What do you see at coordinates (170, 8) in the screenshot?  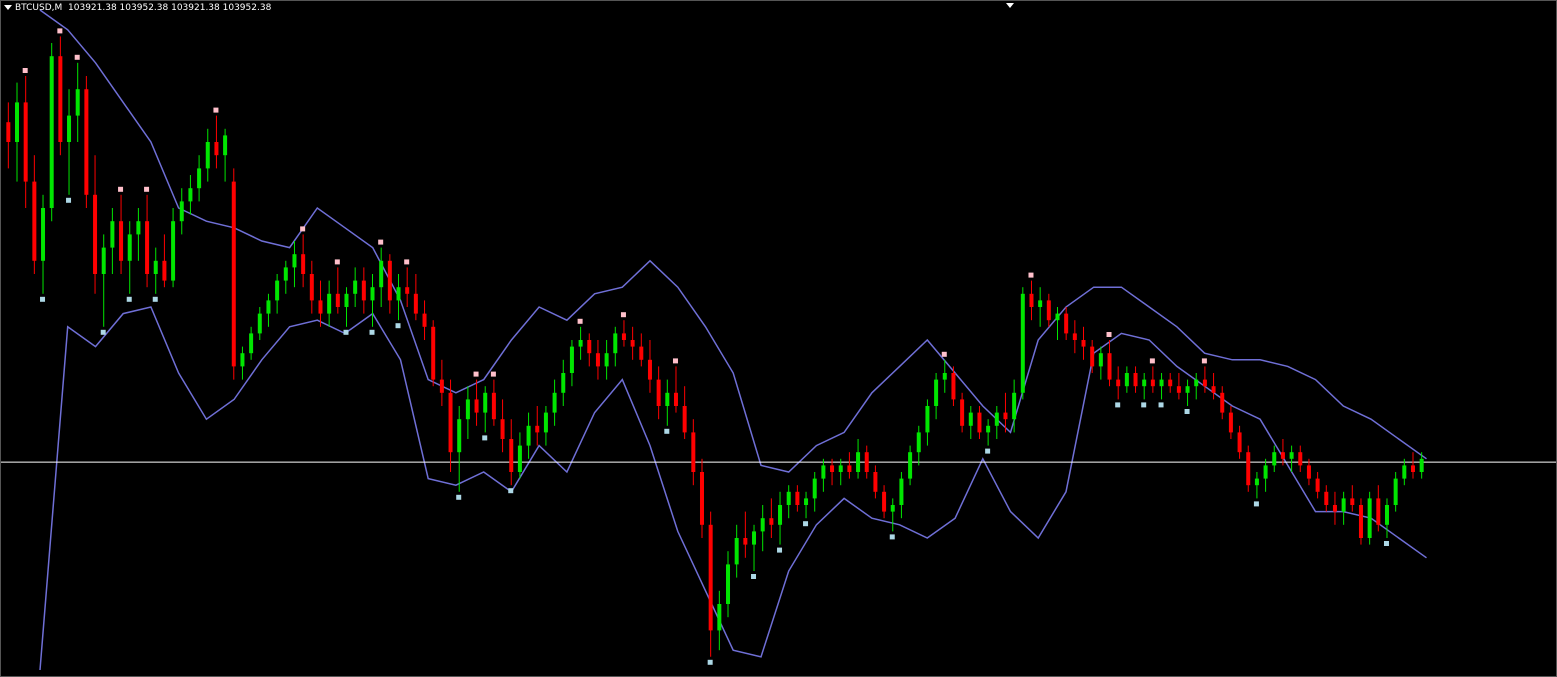 I see `ohlc-readout: 103921.38 103952.38 103921.38 103952.38` at bounding box center [170, 8].